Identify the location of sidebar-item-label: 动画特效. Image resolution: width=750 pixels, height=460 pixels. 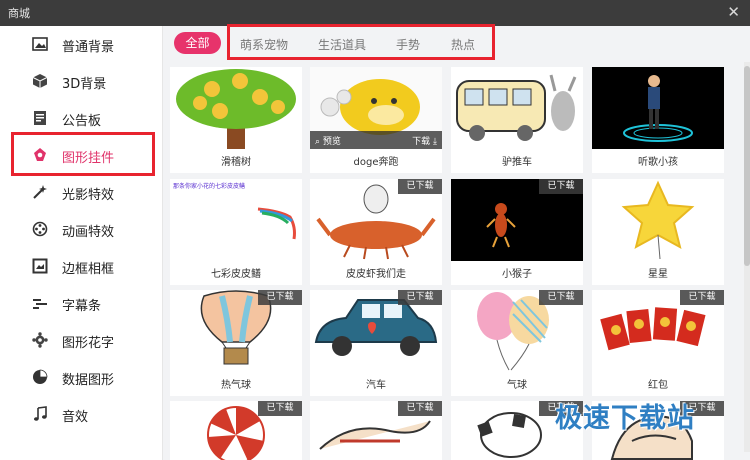
(88, 232).